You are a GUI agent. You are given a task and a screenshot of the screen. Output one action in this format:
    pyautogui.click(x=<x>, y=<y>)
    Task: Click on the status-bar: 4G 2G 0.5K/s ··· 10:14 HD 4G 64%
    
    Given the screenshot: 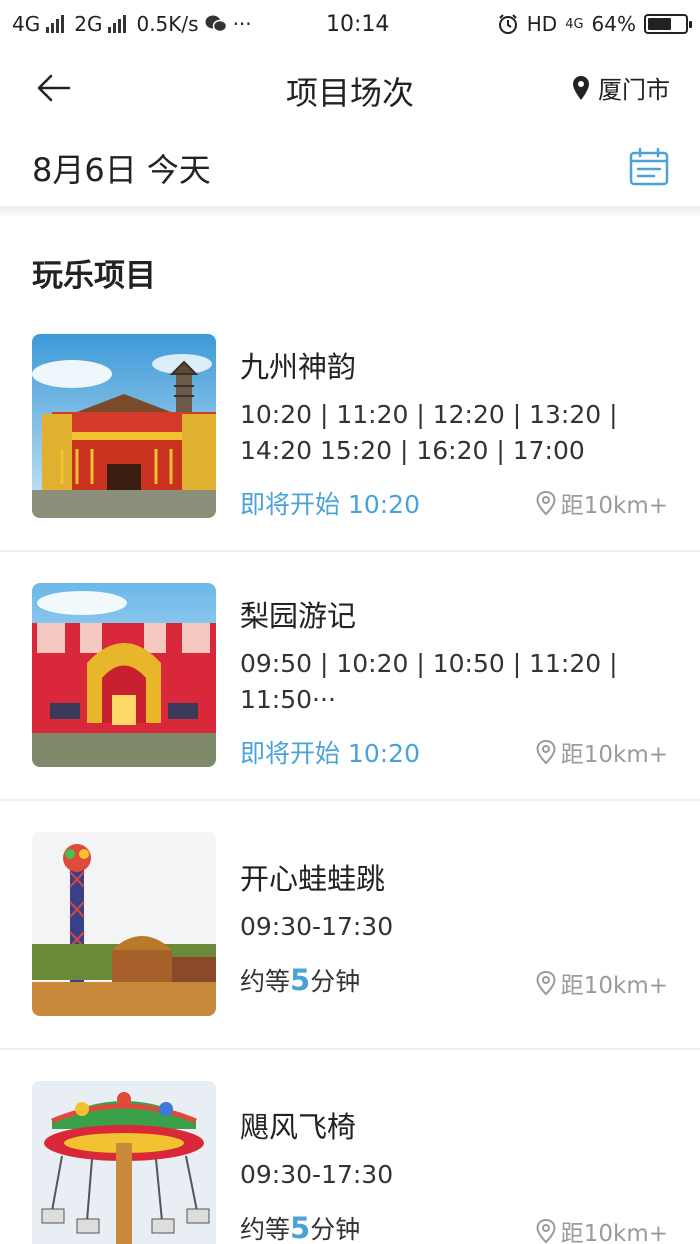 What is the action you would take?
    pyautogui.click(x=350, y=24)
    